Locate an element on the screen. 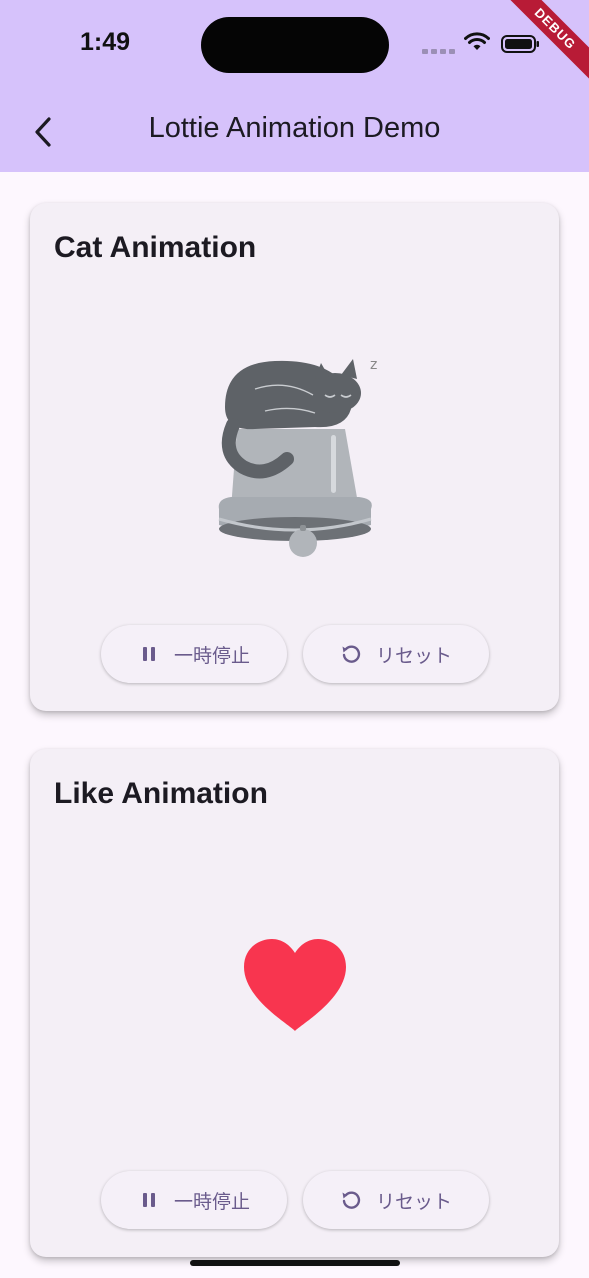  like-animation is located at coordinates (294, 992).